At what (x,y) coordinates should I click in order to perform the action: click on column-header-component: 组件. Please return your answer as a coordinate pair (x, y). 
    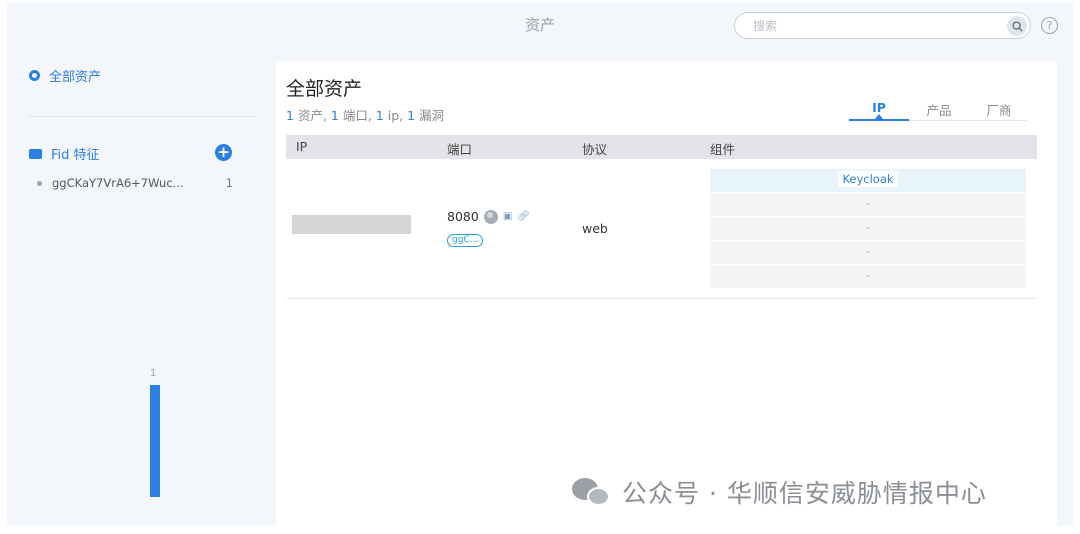
    Looking at the image, I should click on (723, 149).